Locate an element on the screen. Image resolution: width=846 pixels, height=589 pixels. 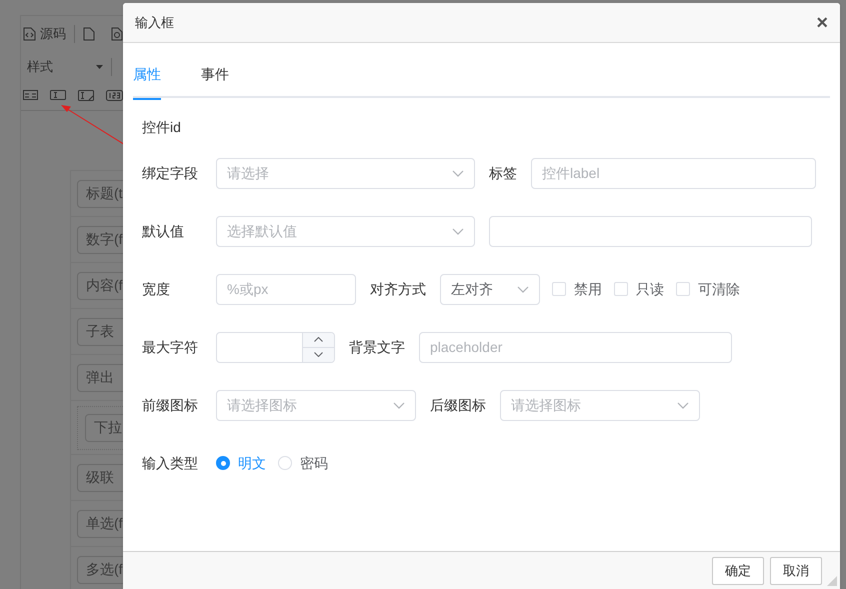
textarea-icon is located at coordinates (86, 95).